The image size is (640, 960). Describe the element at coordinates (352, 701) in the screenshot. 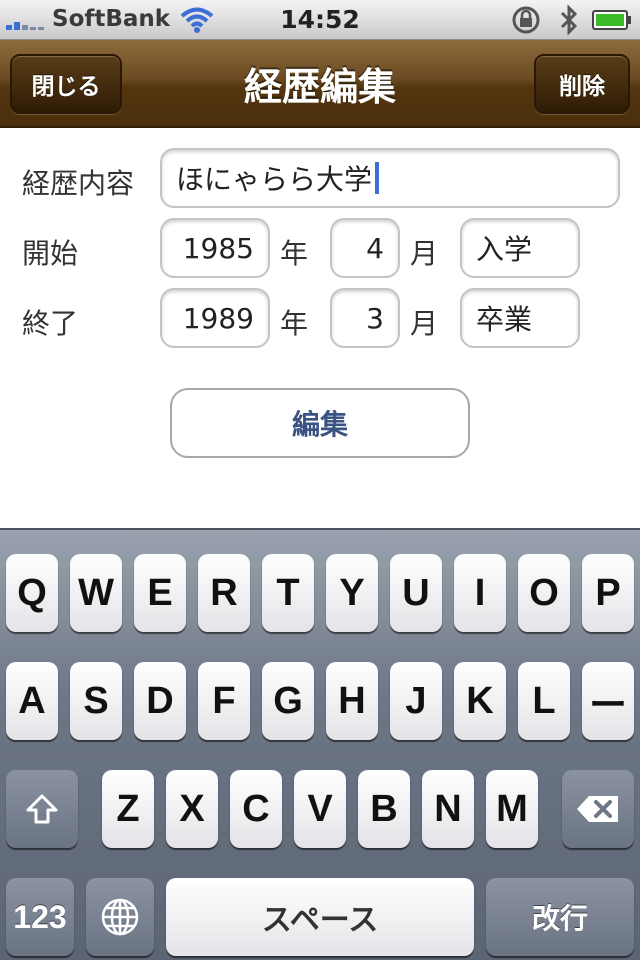

I see `key-h: H` at that location.